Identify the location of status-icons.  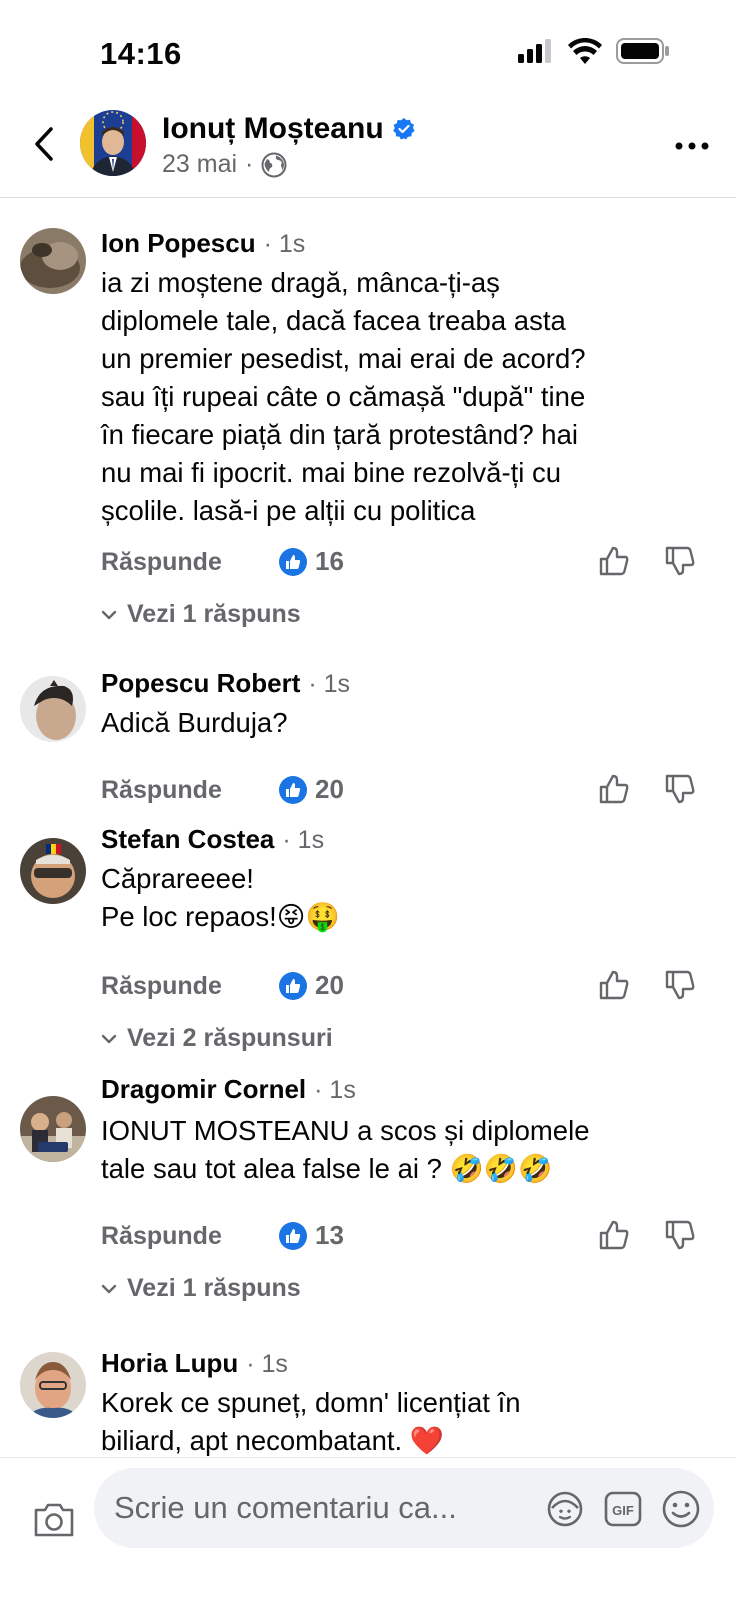
(594, 51).